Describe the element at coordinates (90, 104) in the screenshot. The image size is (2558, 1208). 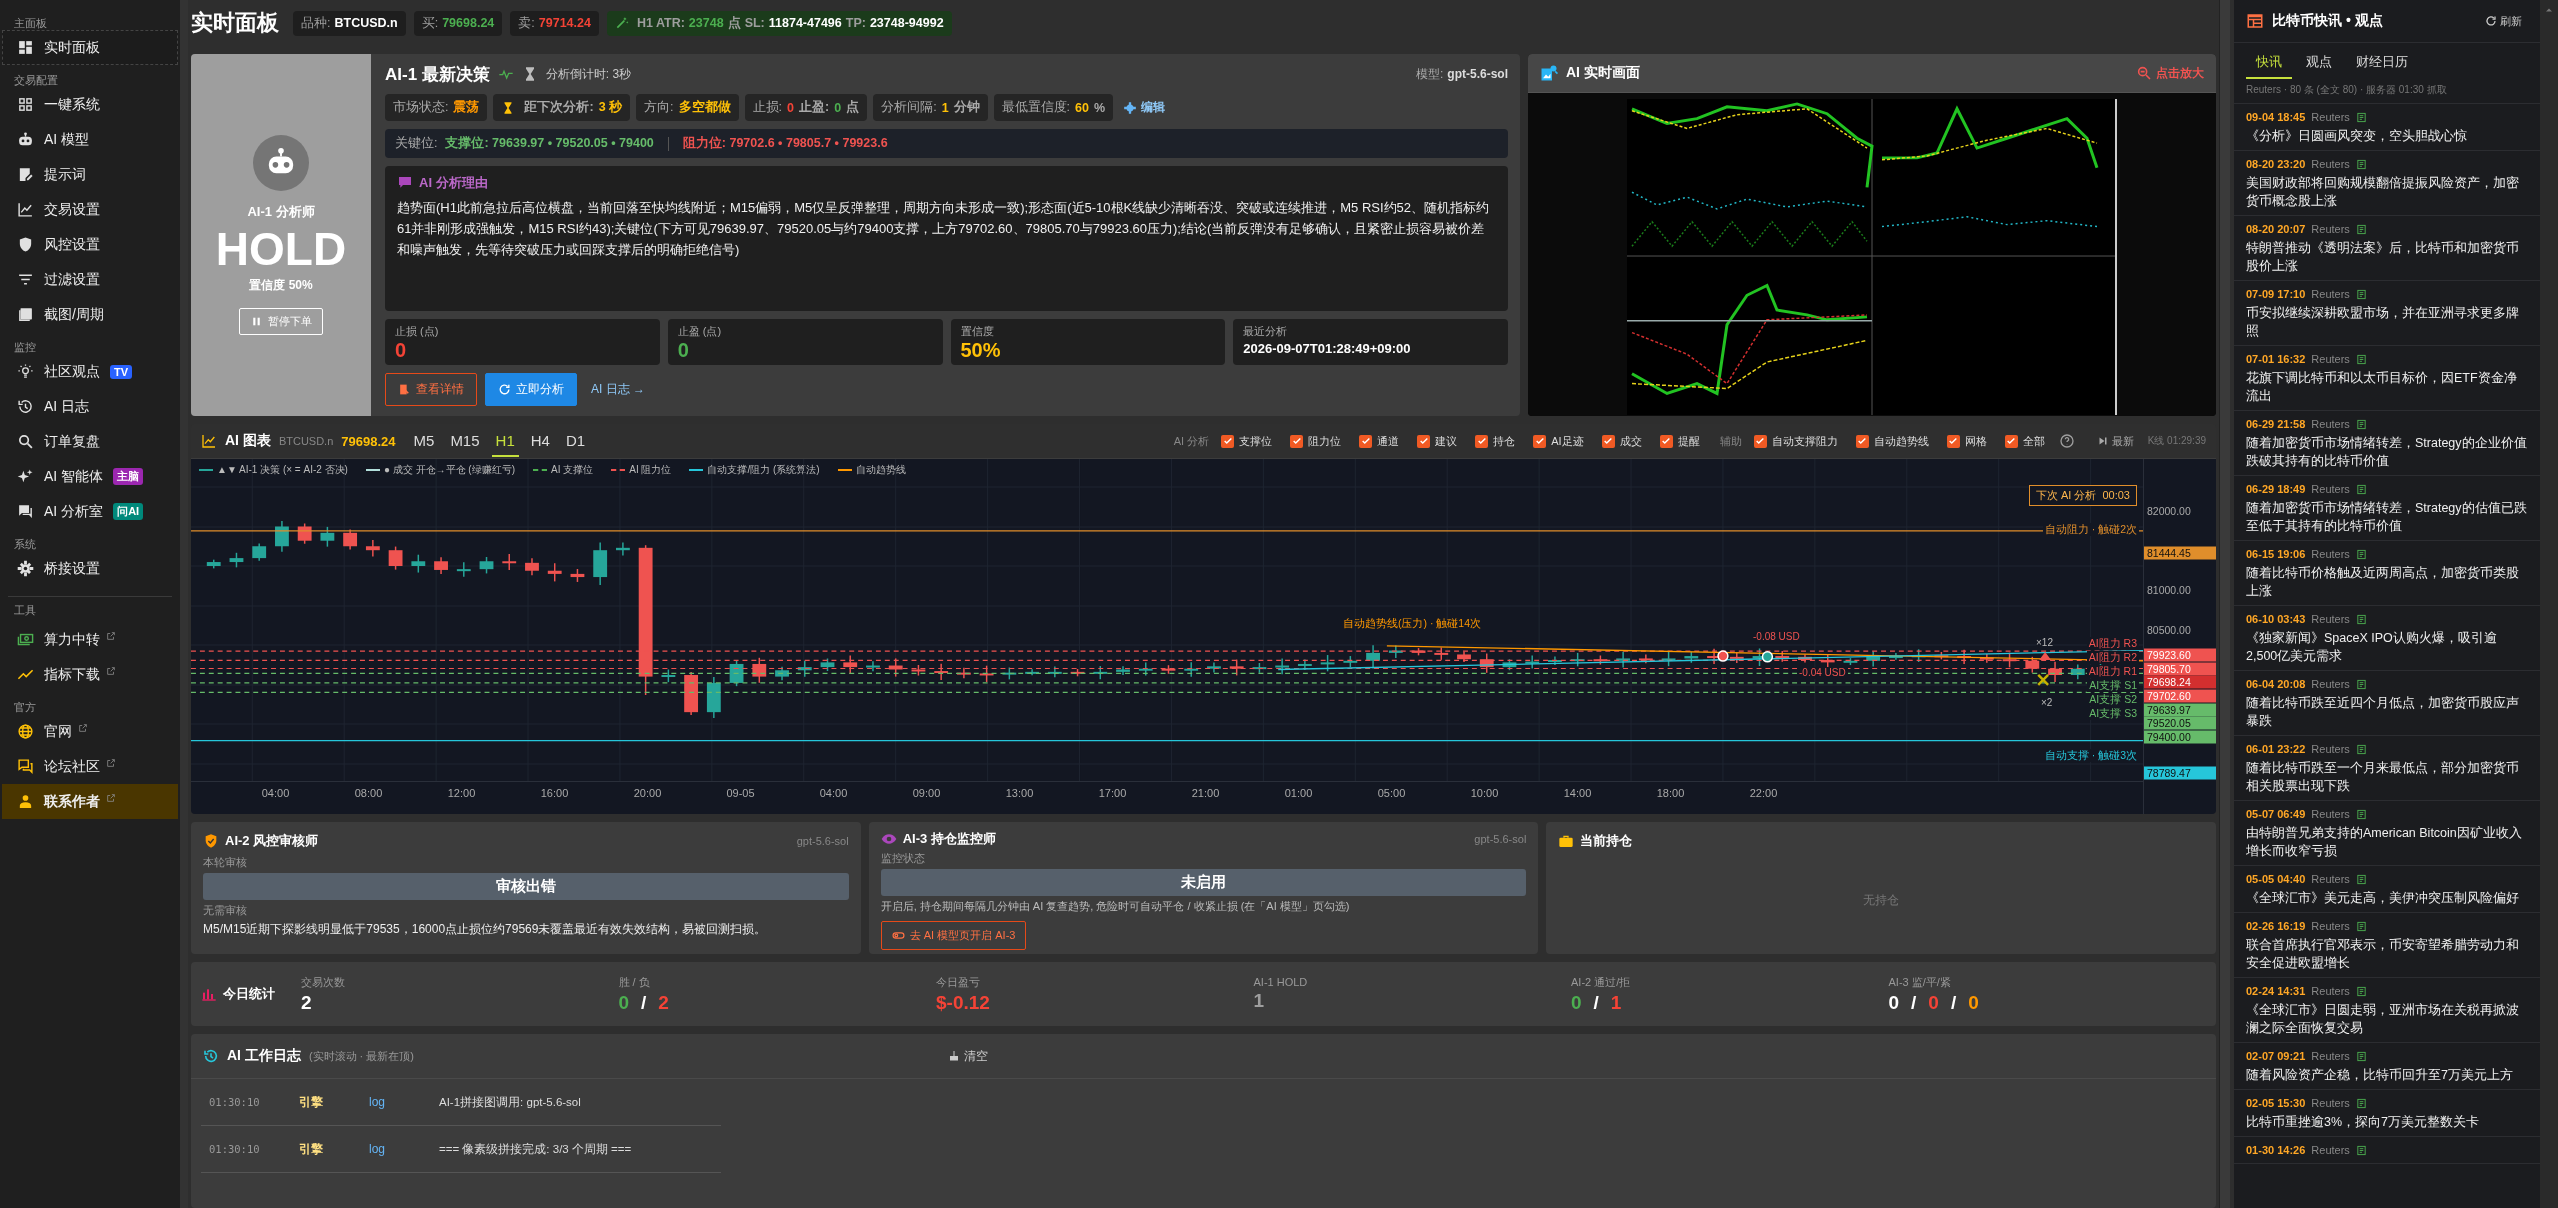
I see `sidebar-item: 一键系统` at that location.